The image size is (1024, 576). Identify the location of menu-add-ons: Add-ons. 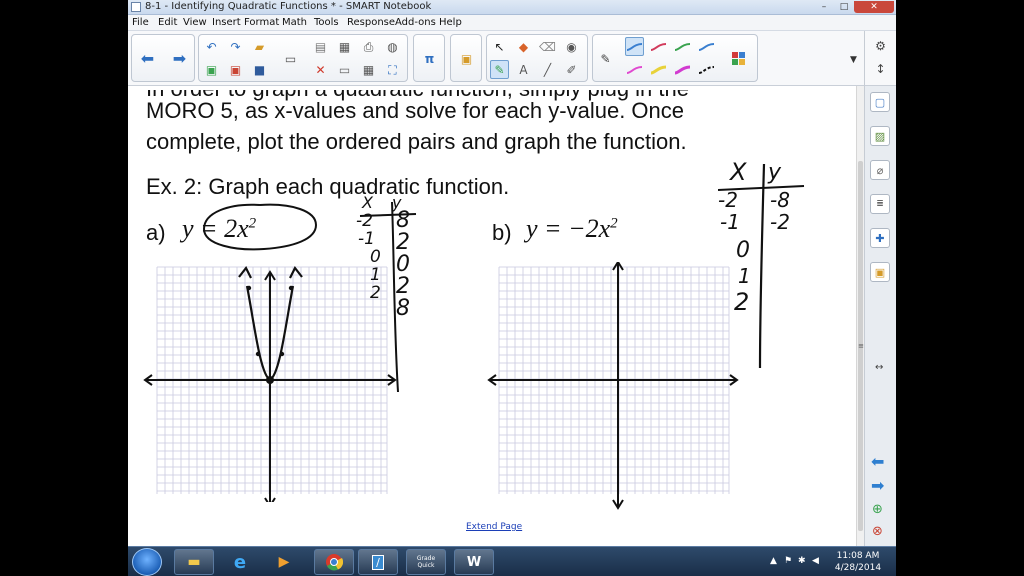
(415, 22).